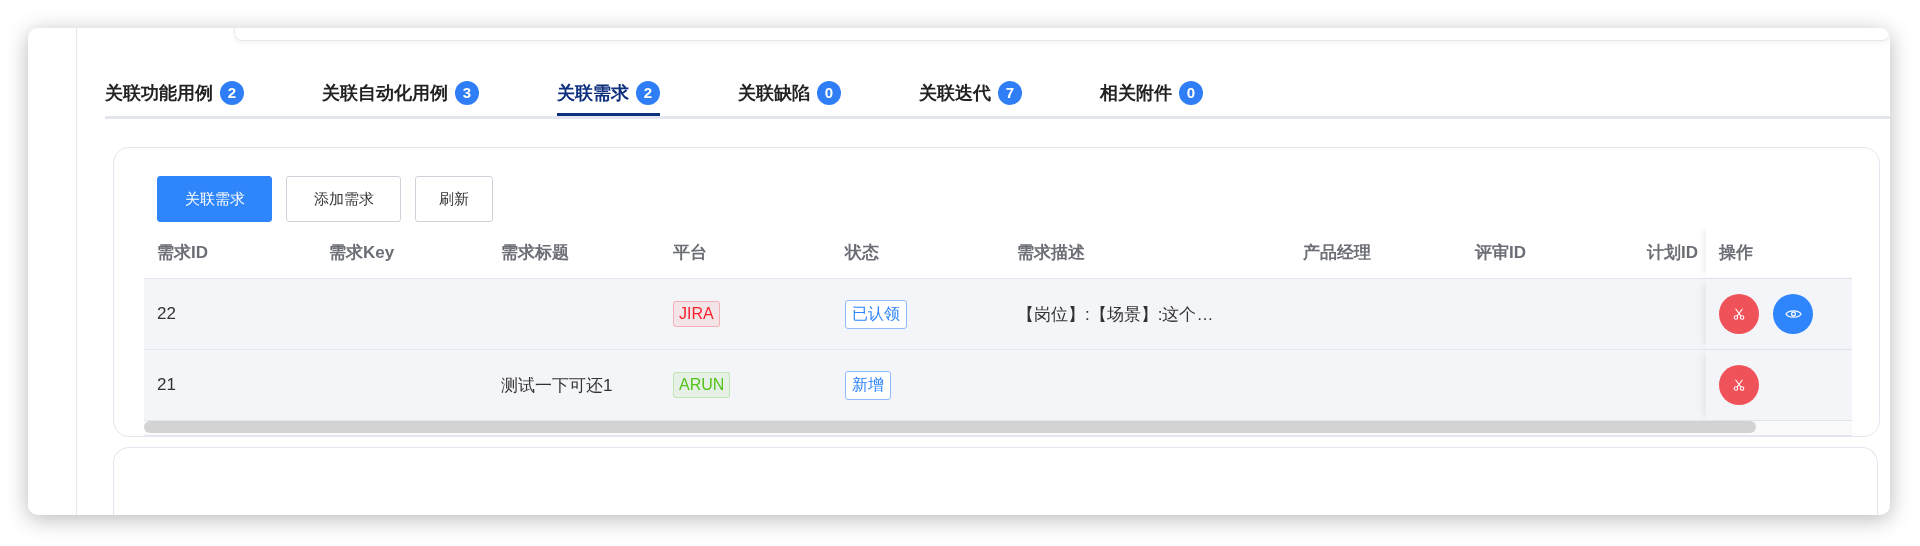 This screenshot has width=1920, height=546. I want to click on toolbar-button: 刷新, so click(454, 199).